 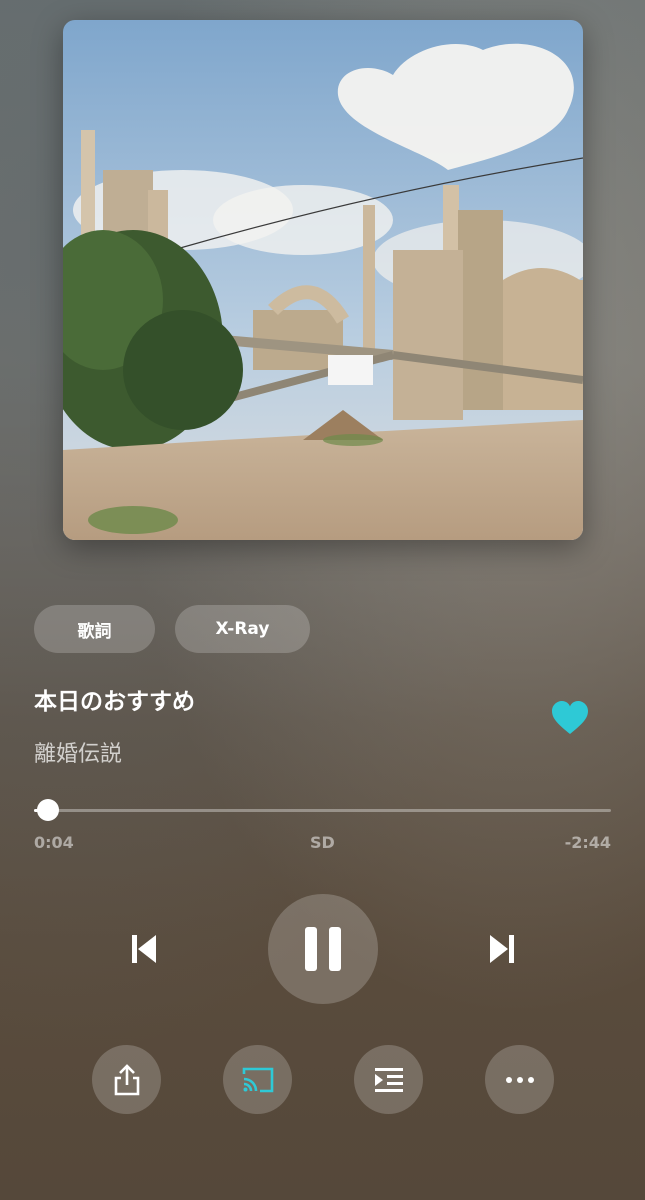 What do you see at coordinates (94, 631) in the screenshot?
I see `lyrics-button-label: 歌詞` at bounding box center [94, 631].